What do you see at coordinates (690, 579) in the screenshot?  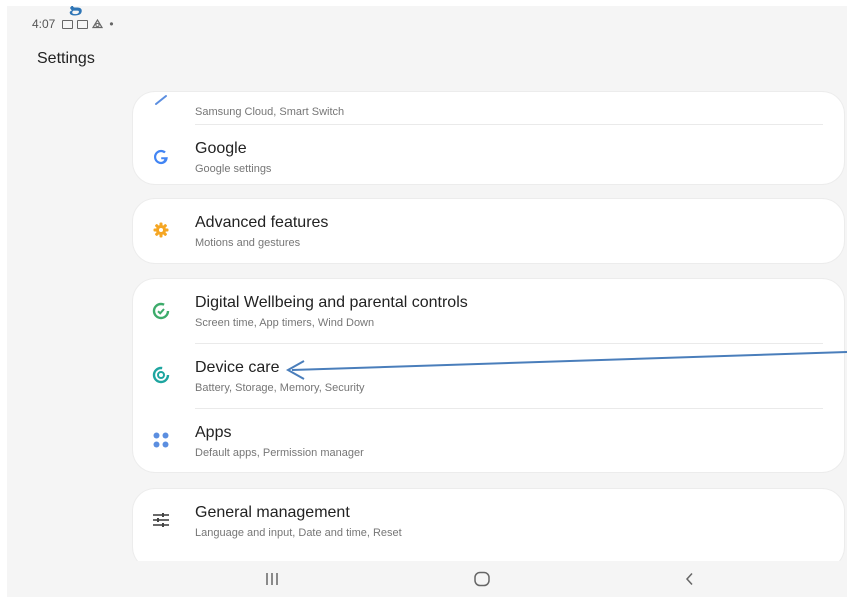 I see `back-icon` at bounding box center [690, 579].